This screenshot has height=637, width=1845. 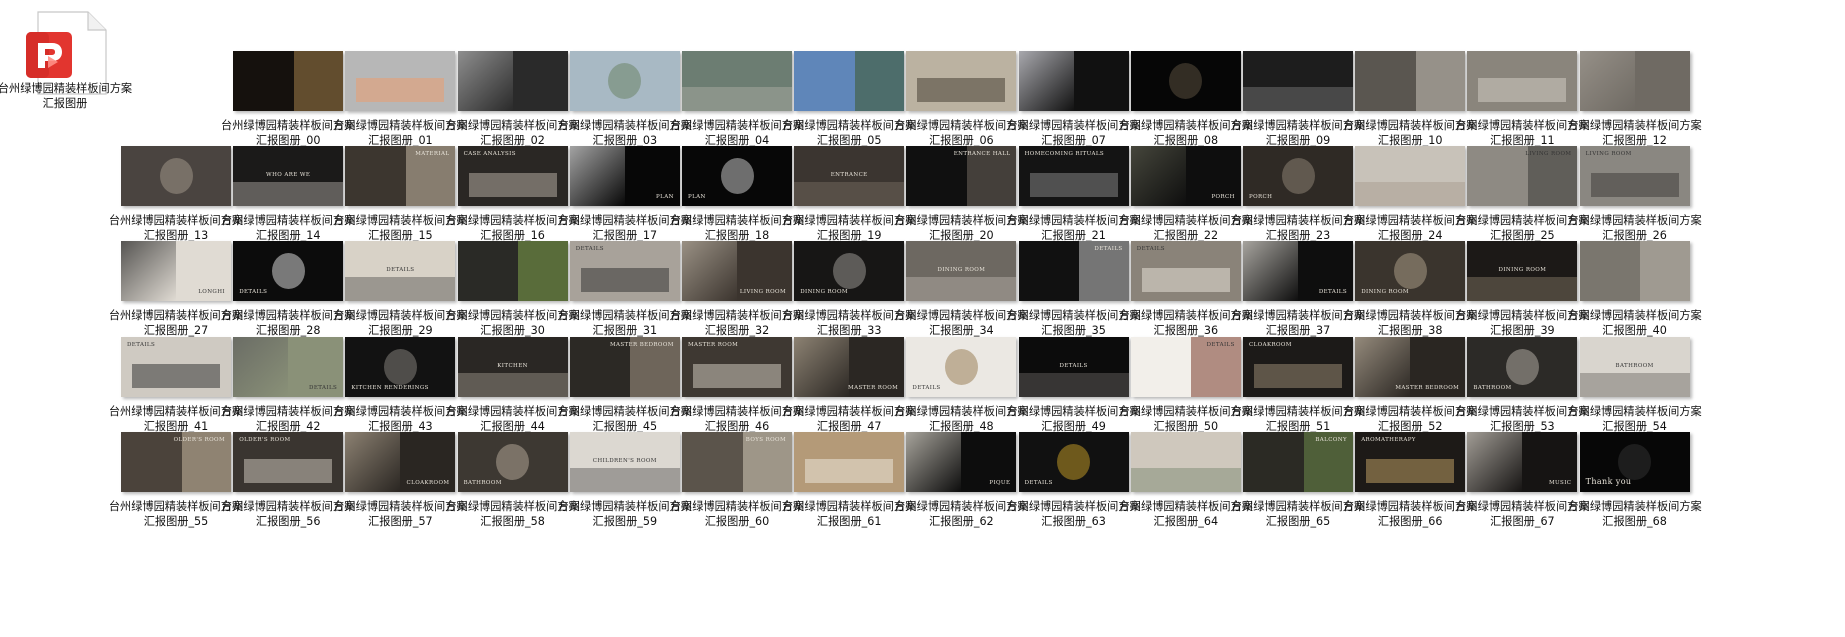 What do you see at coordinates (1634, 323) in the screenshot?
I see `file-label: 台州绿博园精装样板间方案汇报图册_40` at bounding box center [1634, 323].